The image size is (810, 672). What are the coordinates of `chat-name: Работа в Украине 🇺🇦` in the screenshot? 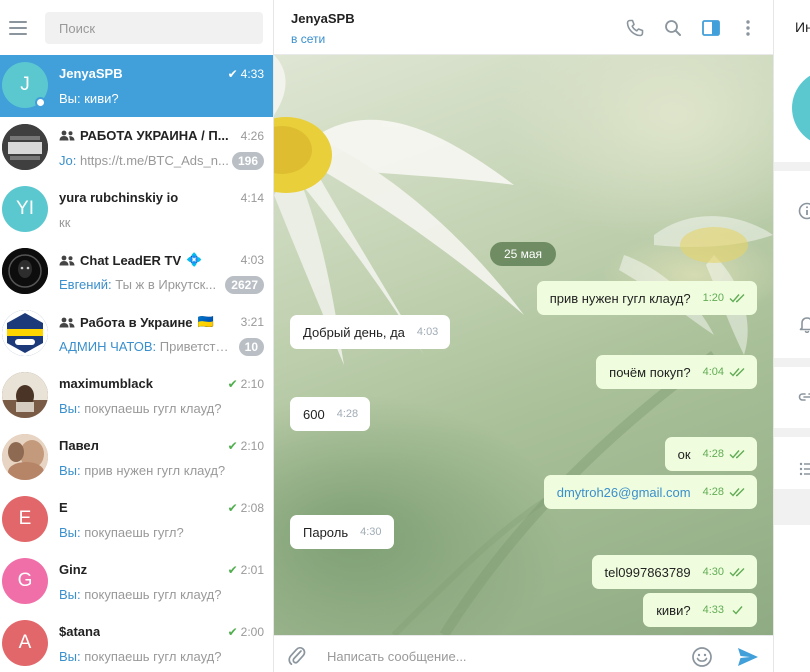 It's located at (145, 322).